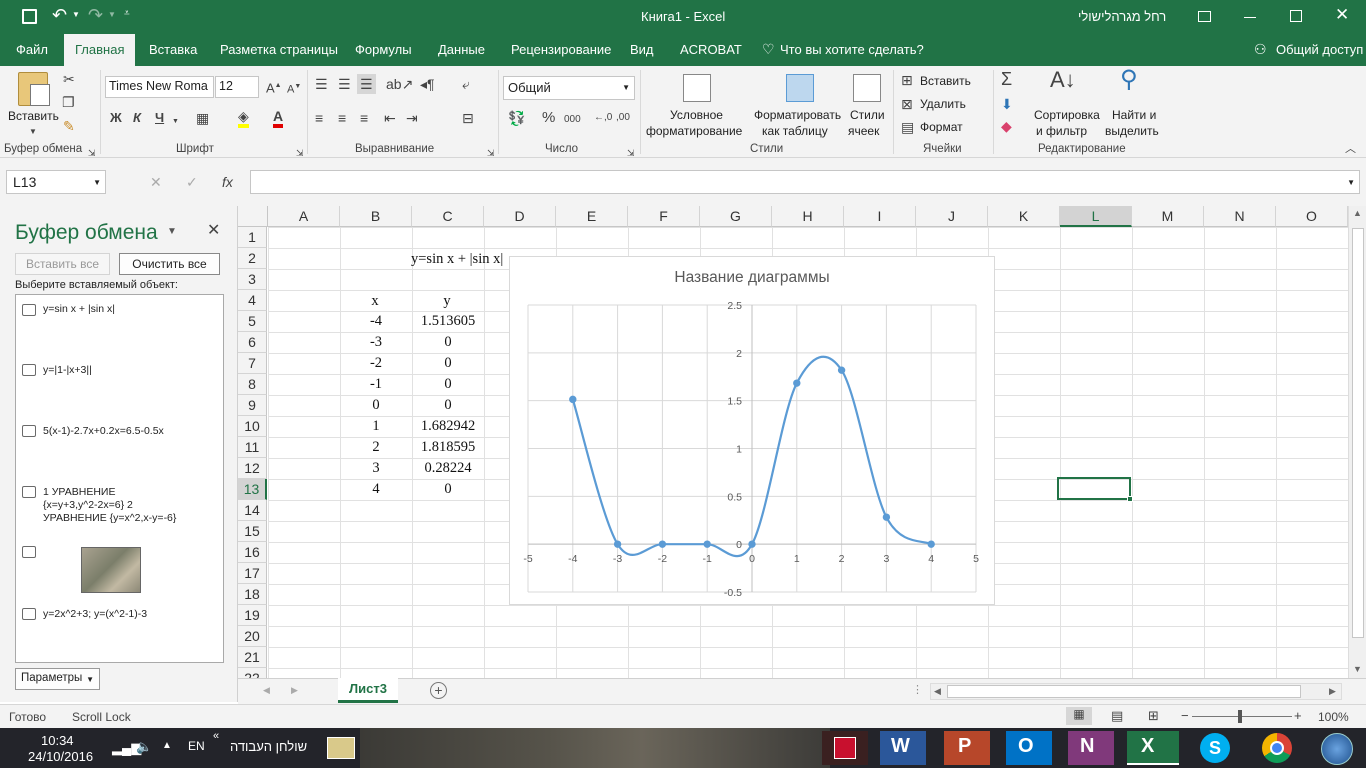 The width and height of the screenshot is (1366, 768). Describe the element at coordinates (76, 14) in the screenshot. I see `undo-dropdown-icon: ▼` at that location.